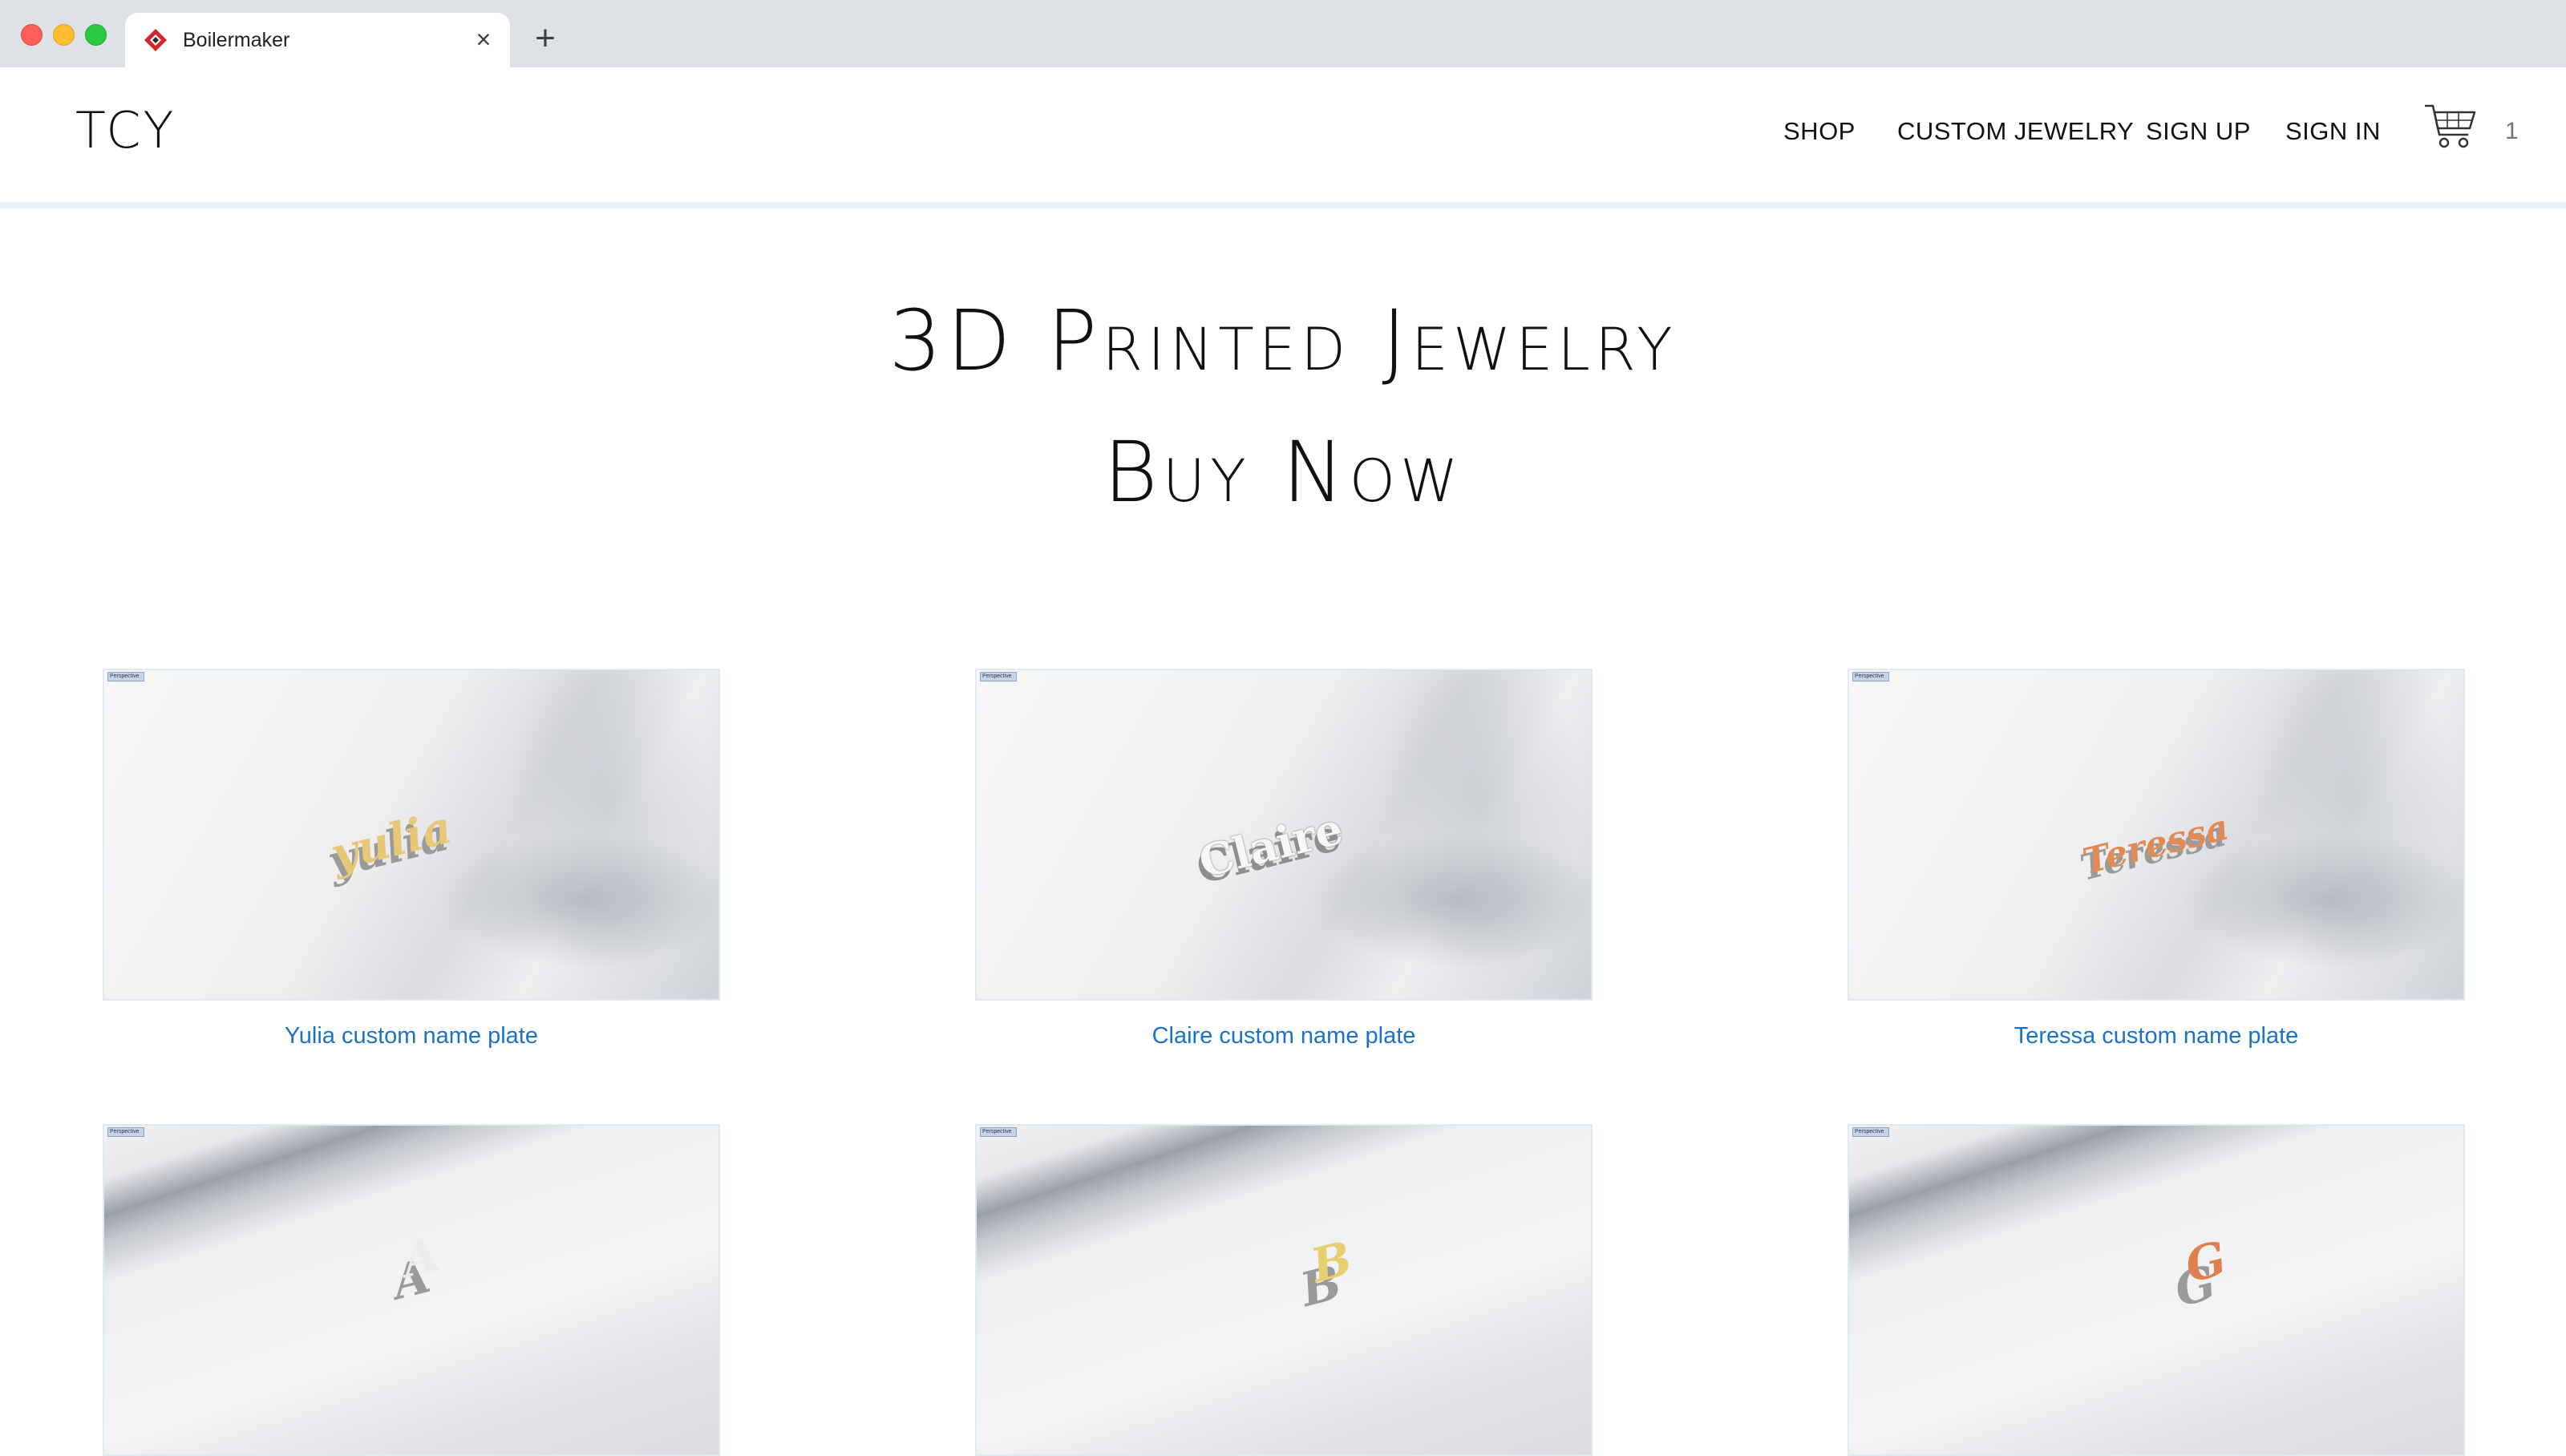 Image resolution: width=2566 pixels, height=1456 pixels. What do you see at coordinates (236, 40) in the screenshot?
I see `tab-title: Boilermaker` at bounding box center [236, 40].